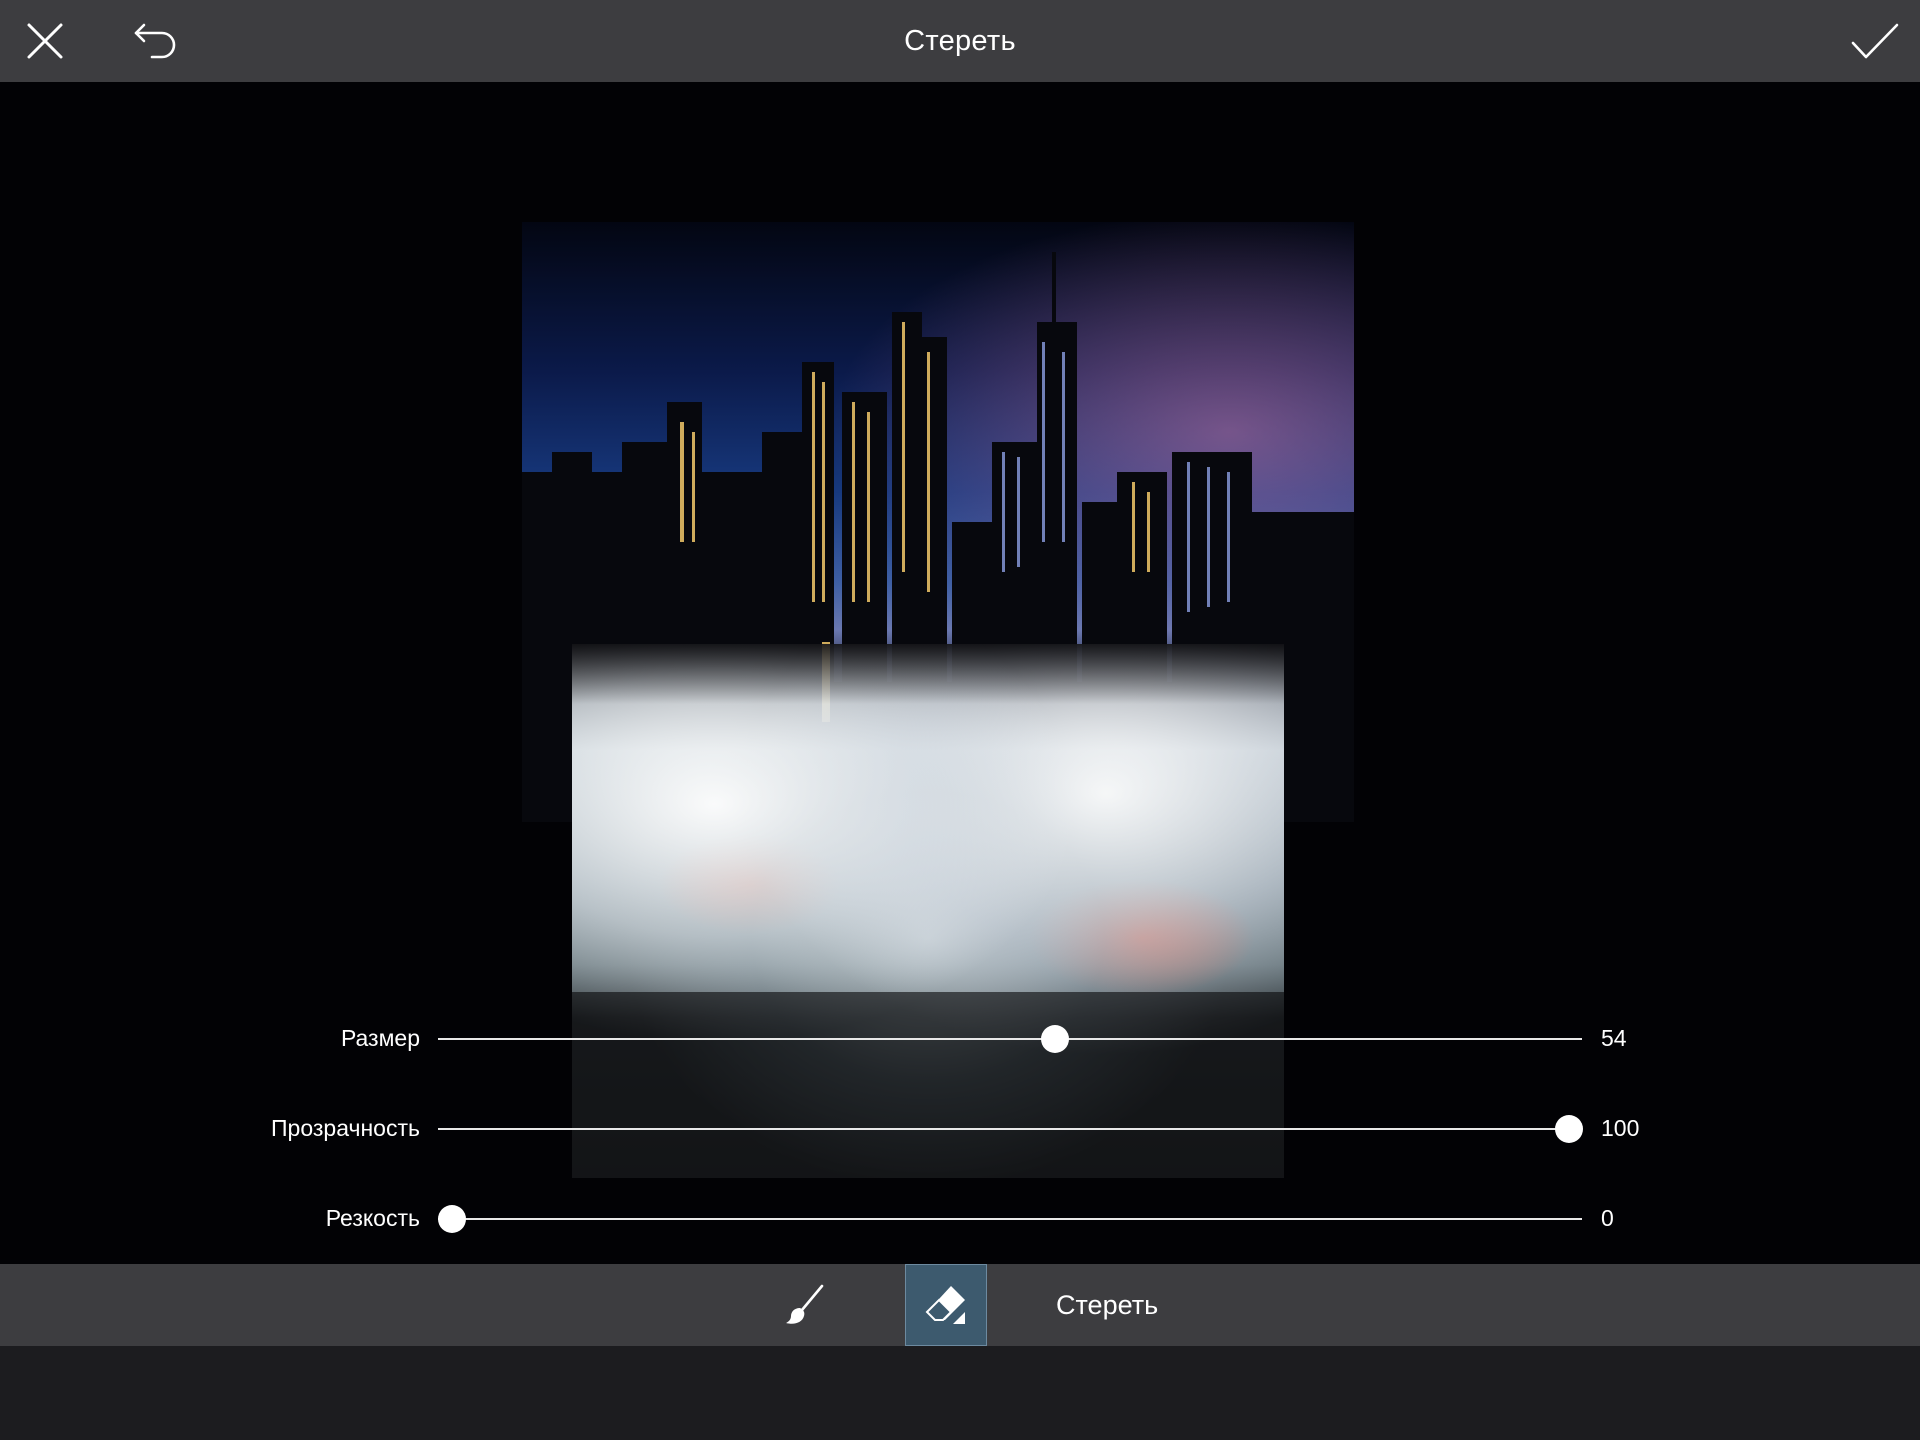  I want to click on undo-button, so click(155, 41).